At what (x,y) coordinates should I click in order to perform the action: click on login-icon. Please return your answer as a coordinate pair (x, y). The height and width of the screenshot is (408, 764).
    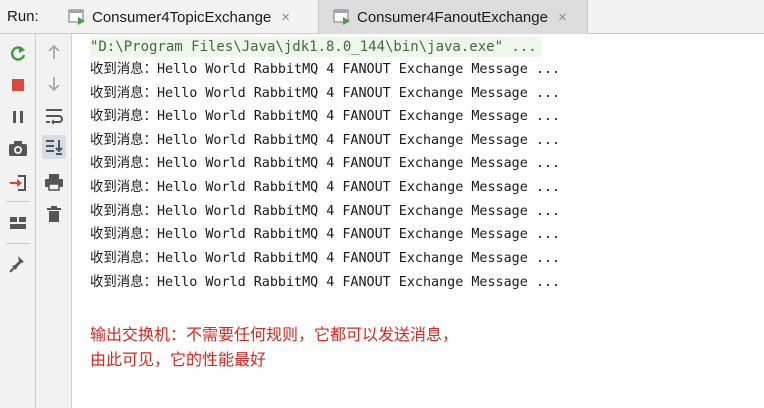
    Looking at the image, I should click on (18, 183).